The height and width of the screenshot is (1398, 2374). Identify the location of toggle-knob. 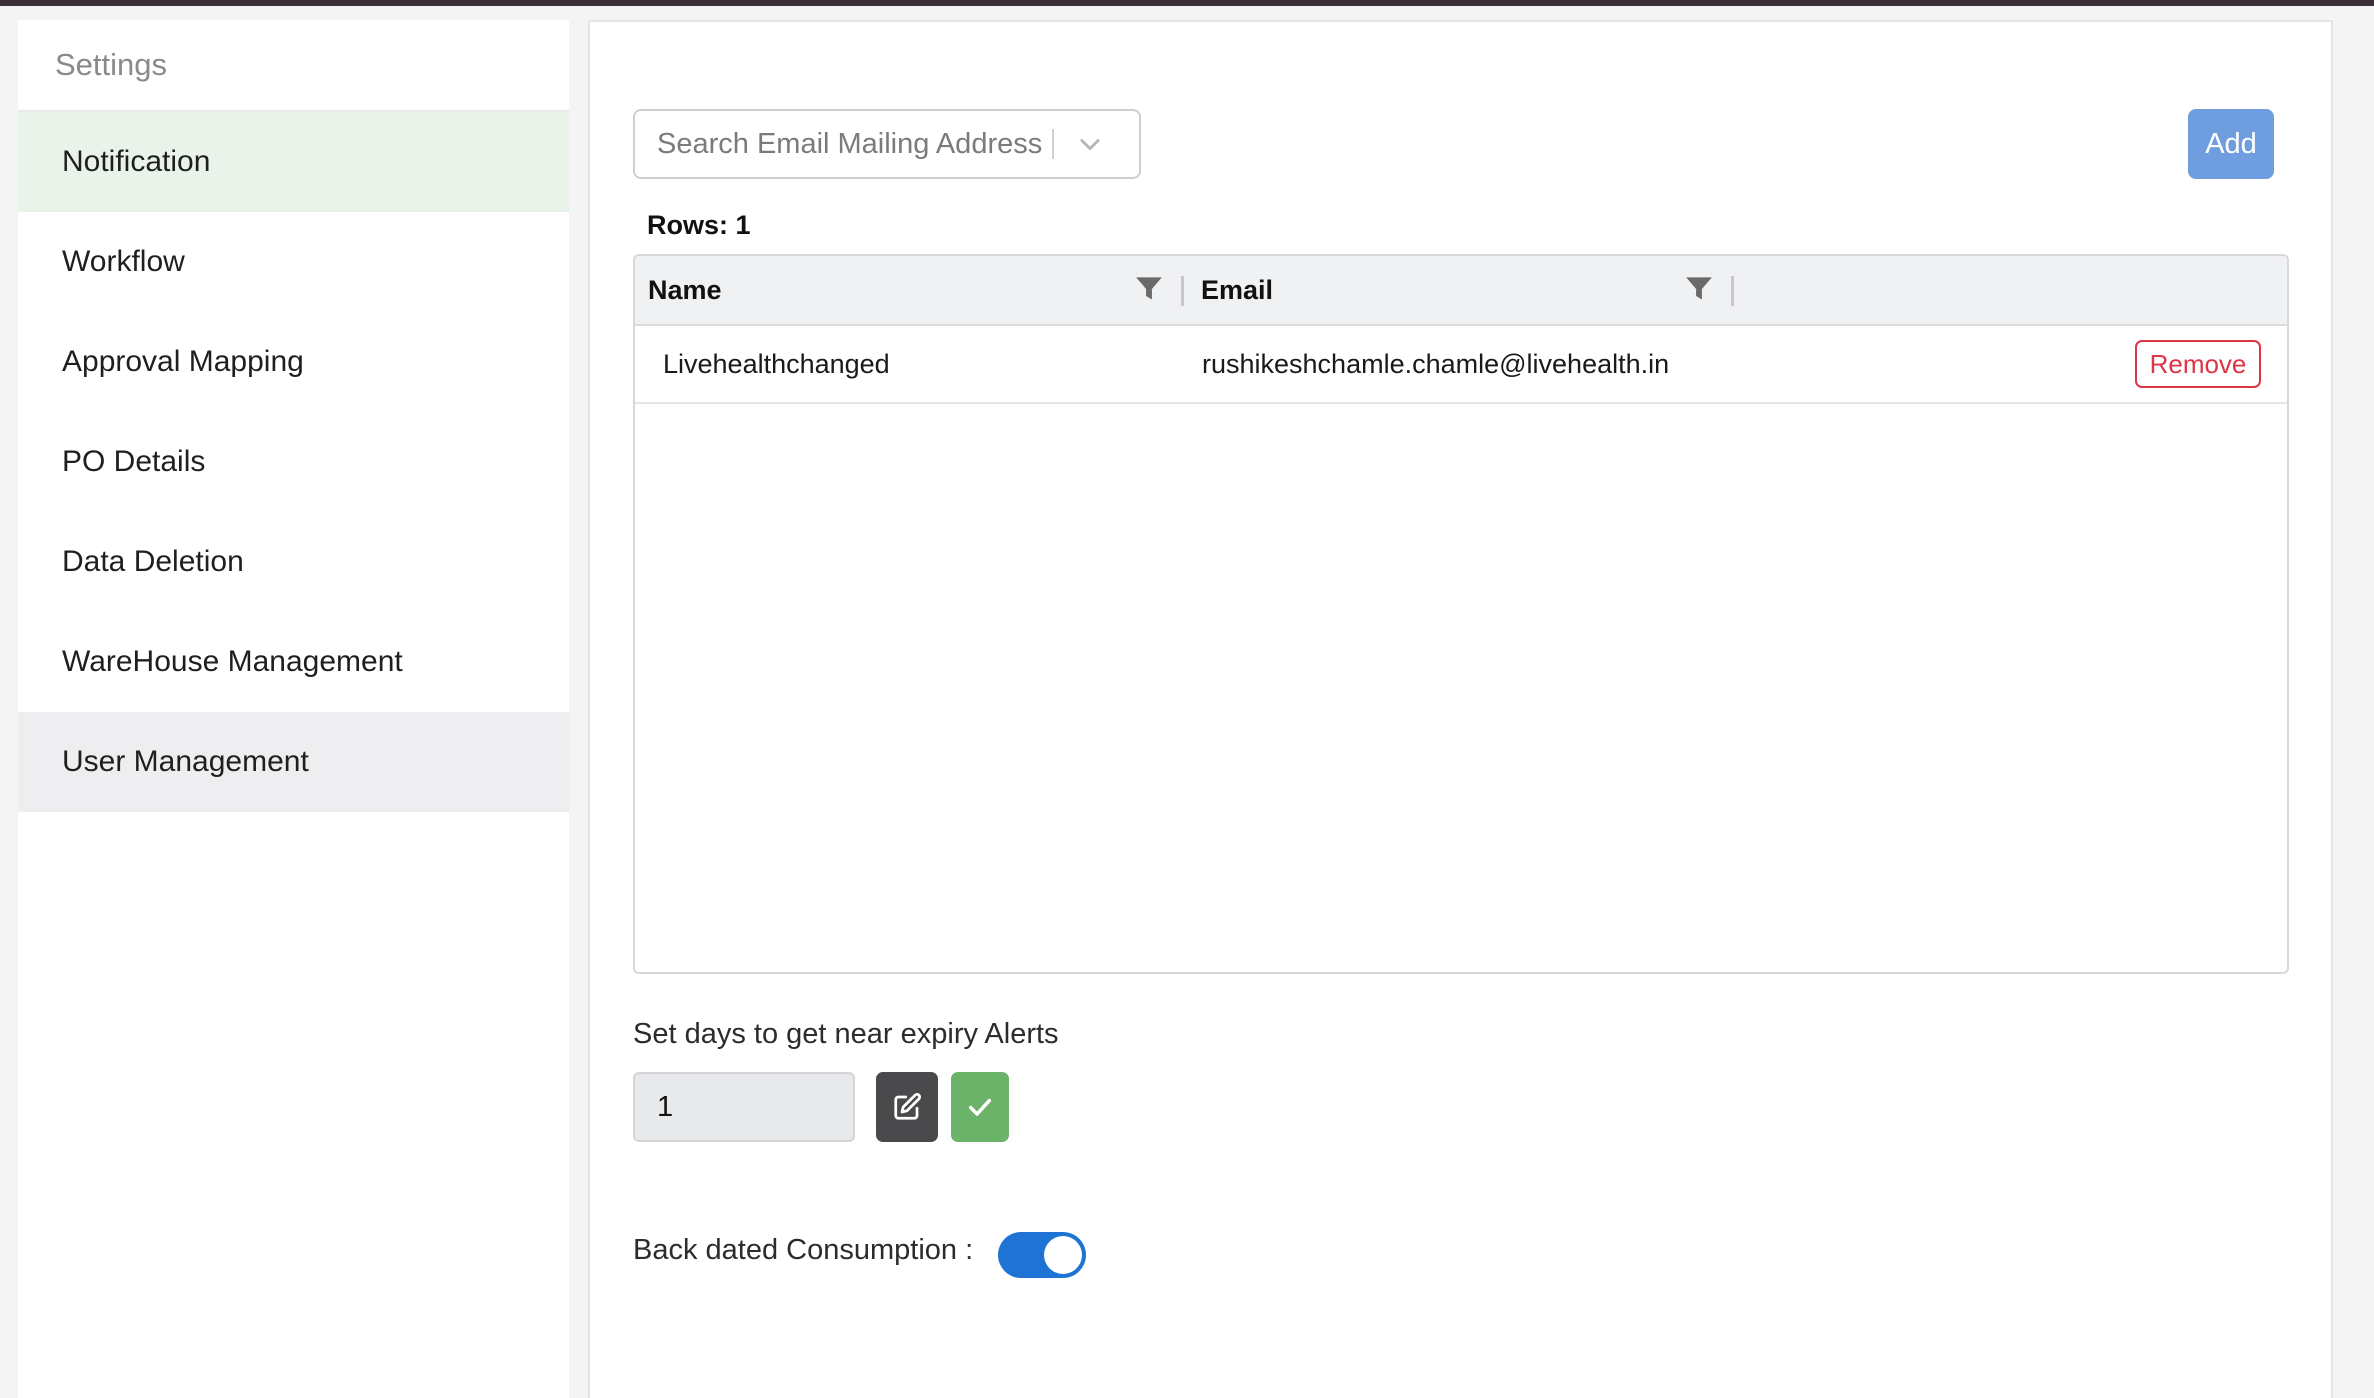
(1063, 1255).